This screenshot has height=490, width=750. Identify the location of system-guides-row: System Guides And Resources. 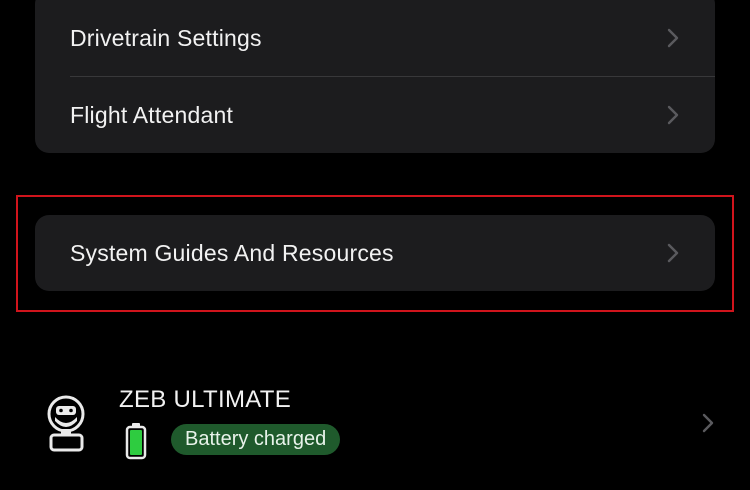
(375, 253).